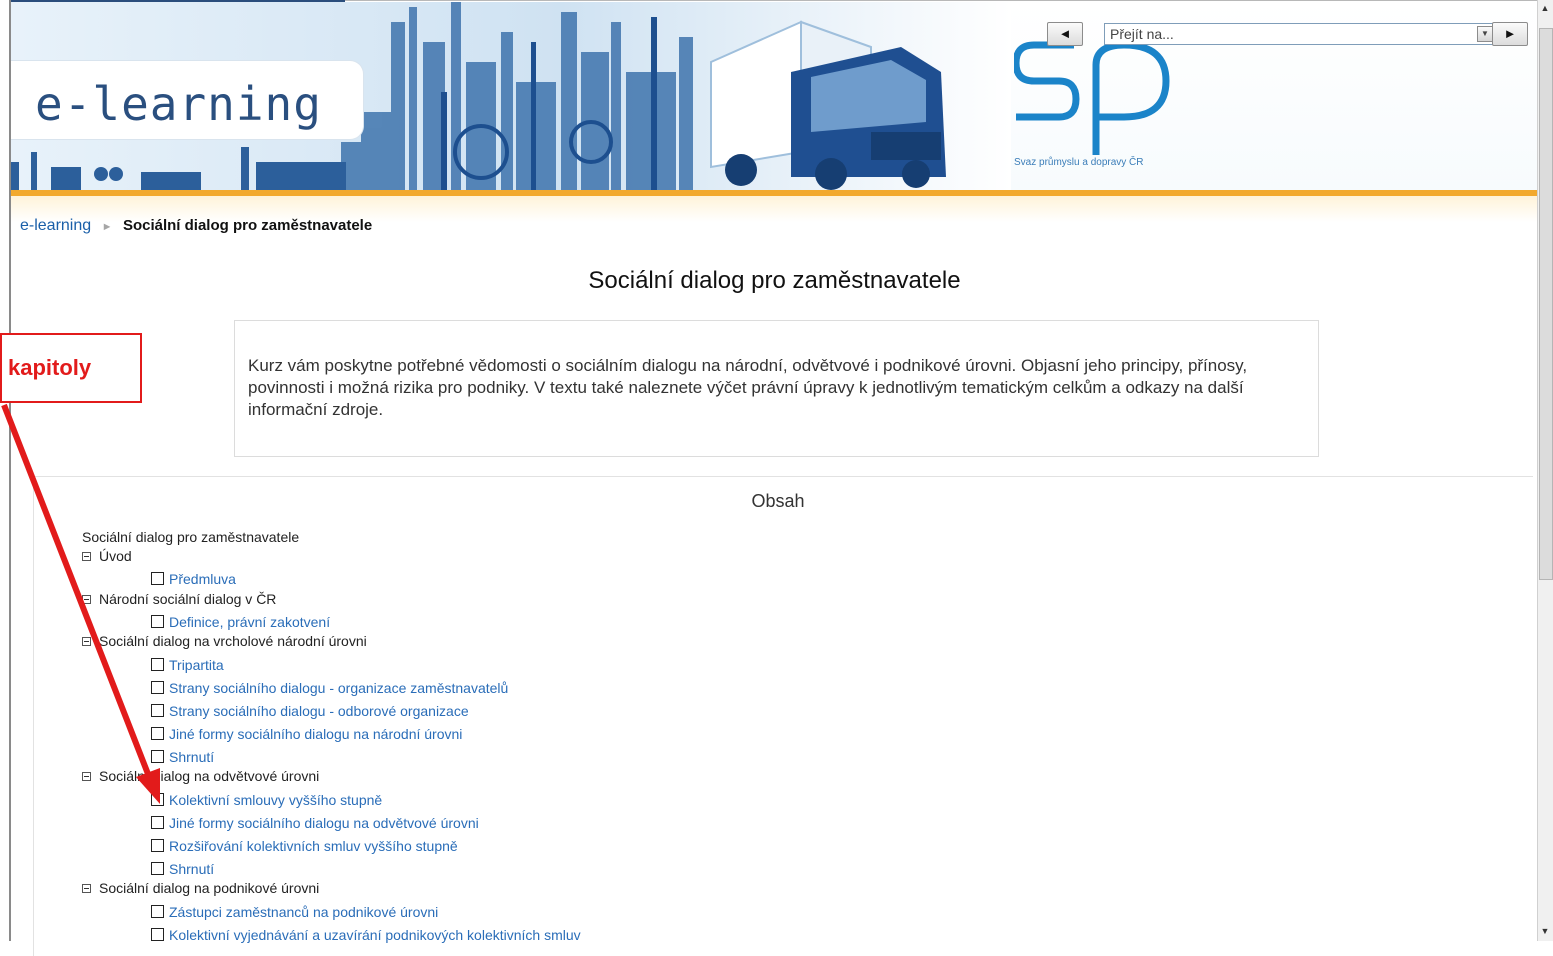  I want to click on sp-logo-icon, so click(1092, 98).